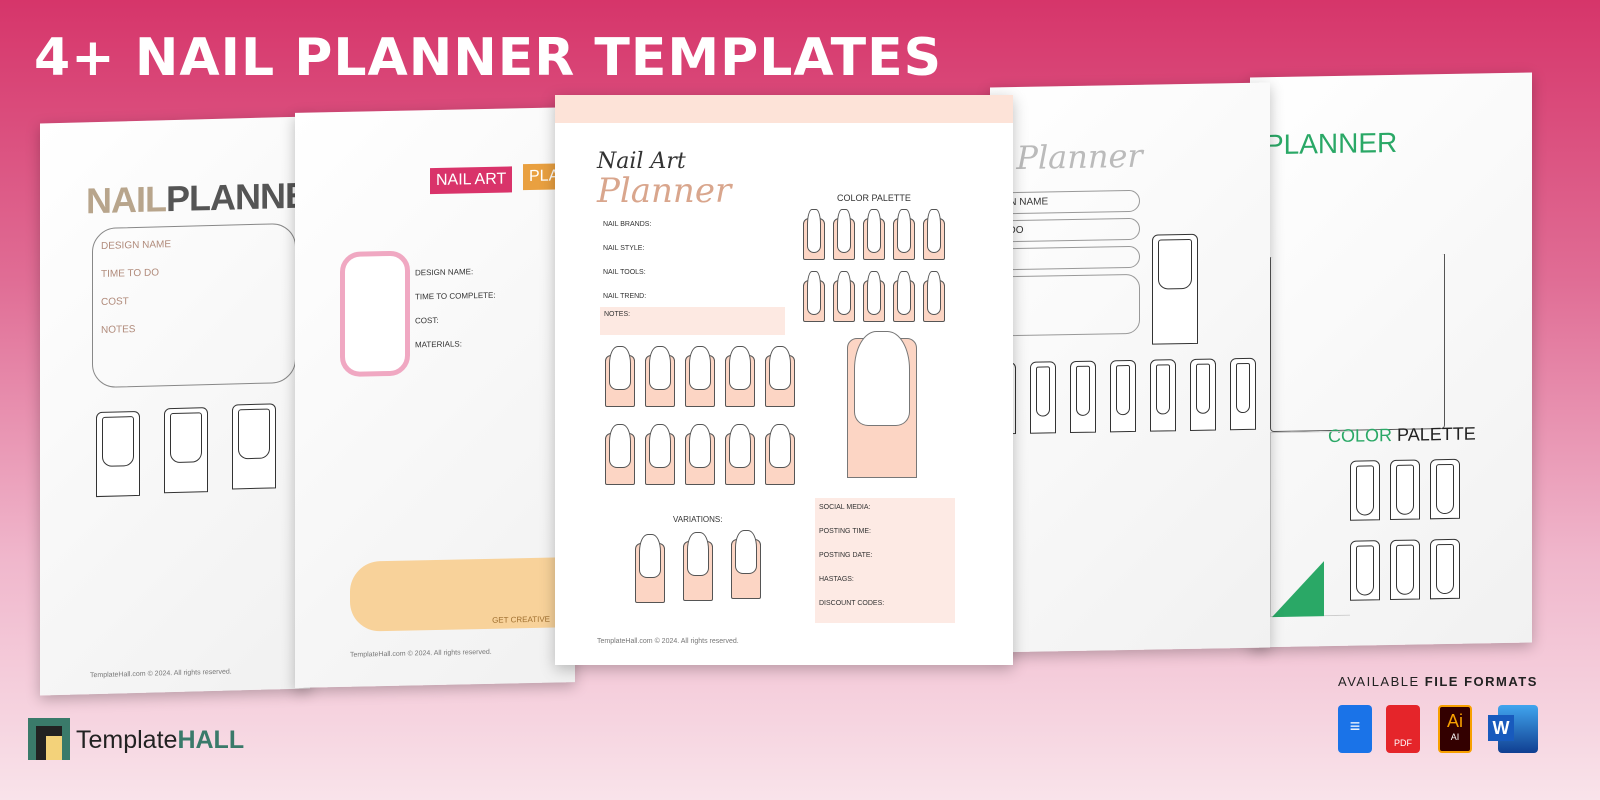 The height and width of the screenshot is (800, 1600). What do you see at coordinates (488, 58) in the screenshot?
I see `headline: 4+ NAIL PLANNER TEMPLATES` at bounding box center [488, 58].